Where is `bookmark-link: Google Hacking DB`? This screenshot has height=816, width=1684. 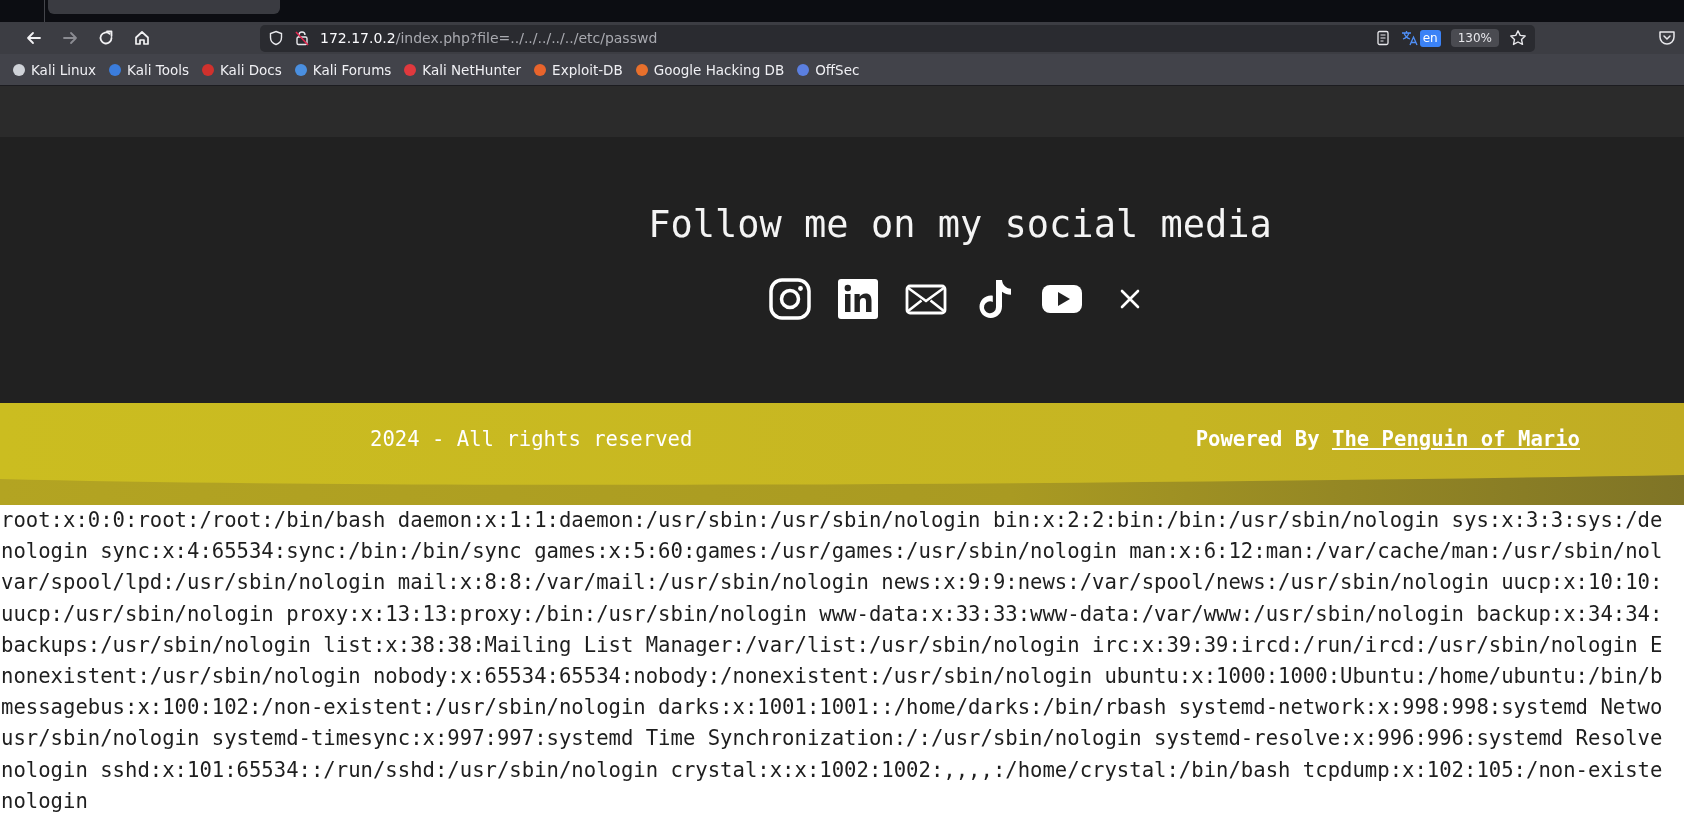
bookmark-link: Google Hacking DB is located at coordinates (719, 69).